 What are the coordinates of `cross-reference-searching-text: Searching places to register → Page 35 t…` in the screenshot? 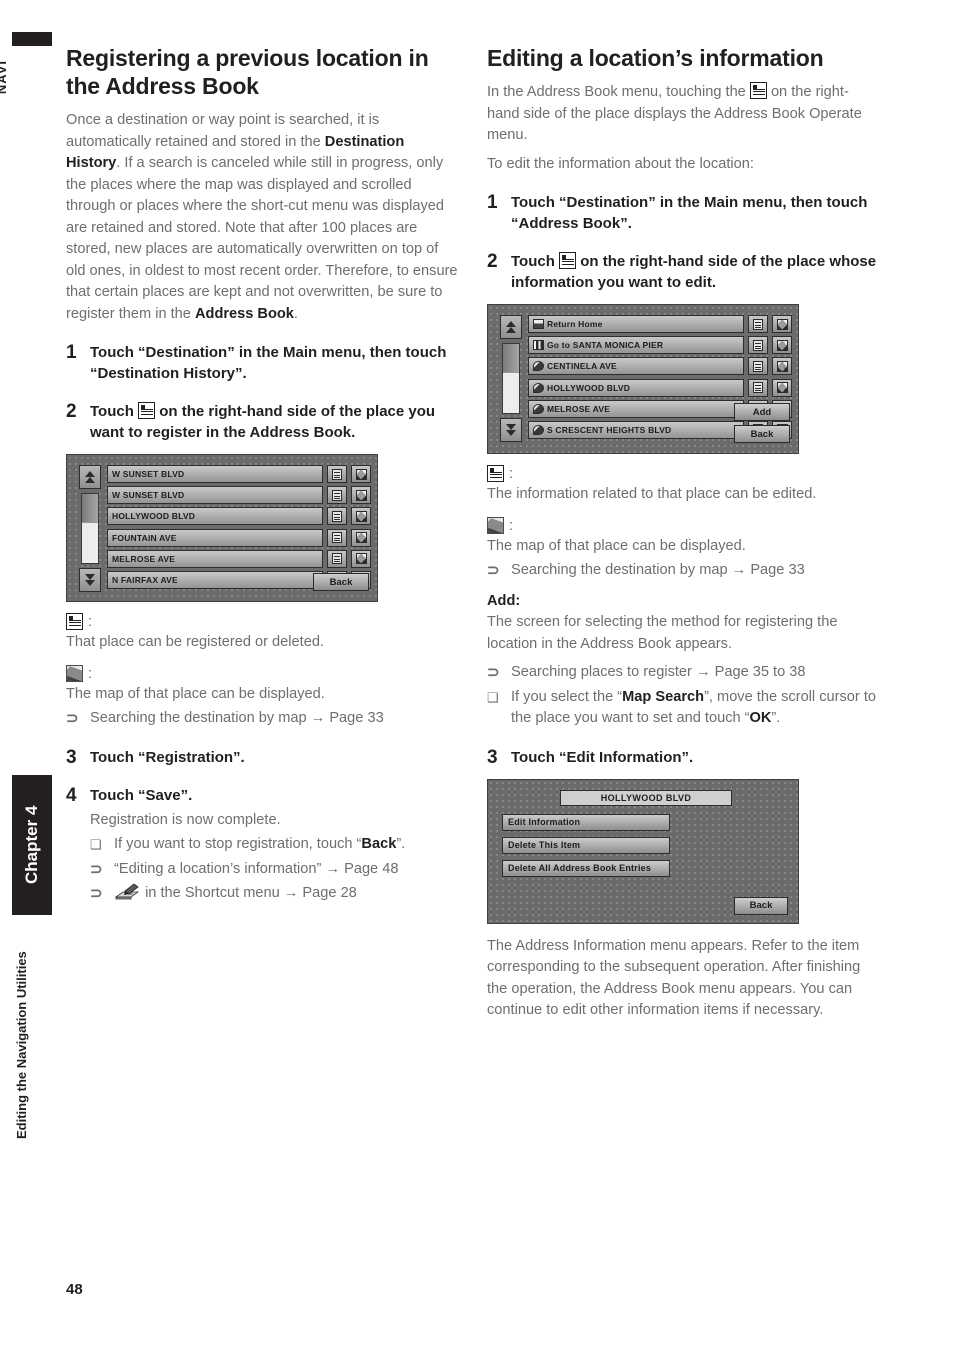 It's located at (658, 672).